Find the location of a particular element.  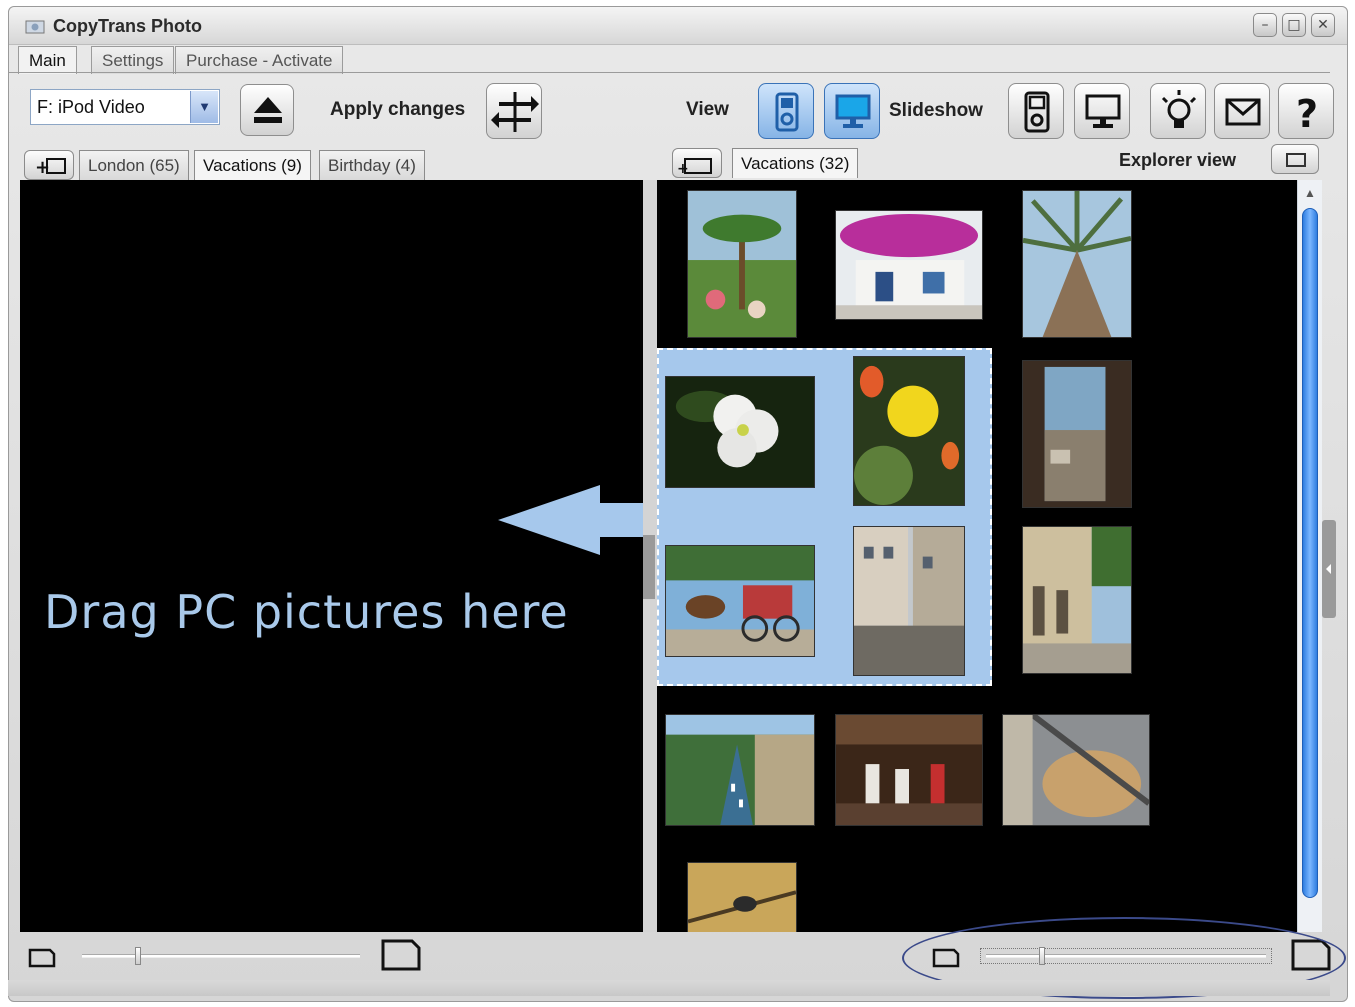

device-select-value: F: iPod Video is located at coordinates (91, 107).